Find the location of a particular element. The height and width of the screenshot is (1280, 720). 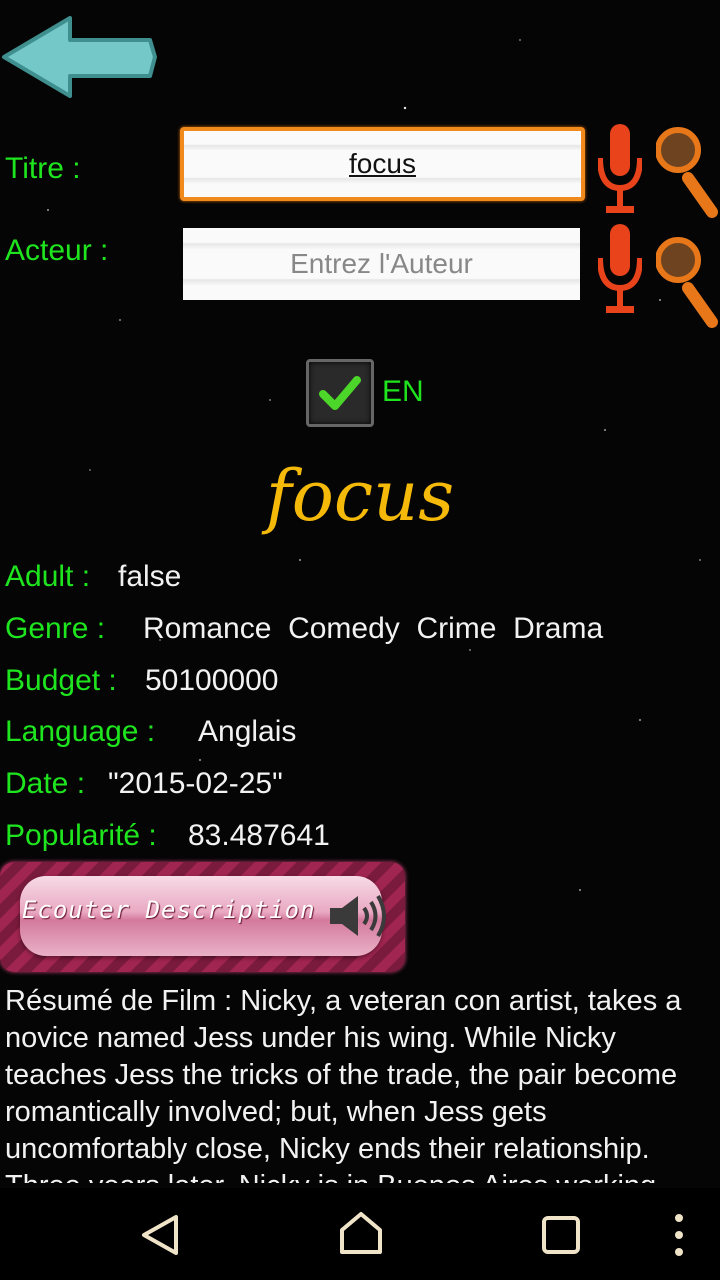

title-input-value: focus is located at coordinates (382, 163).